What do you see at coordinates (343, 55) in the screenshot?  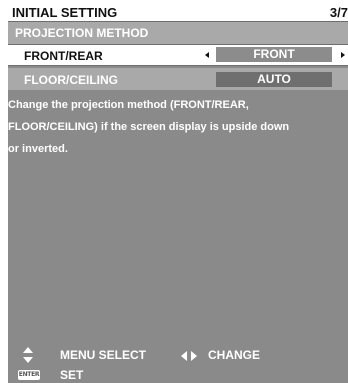 I see `right-arrow-icon` at bounding box center [343, 55].